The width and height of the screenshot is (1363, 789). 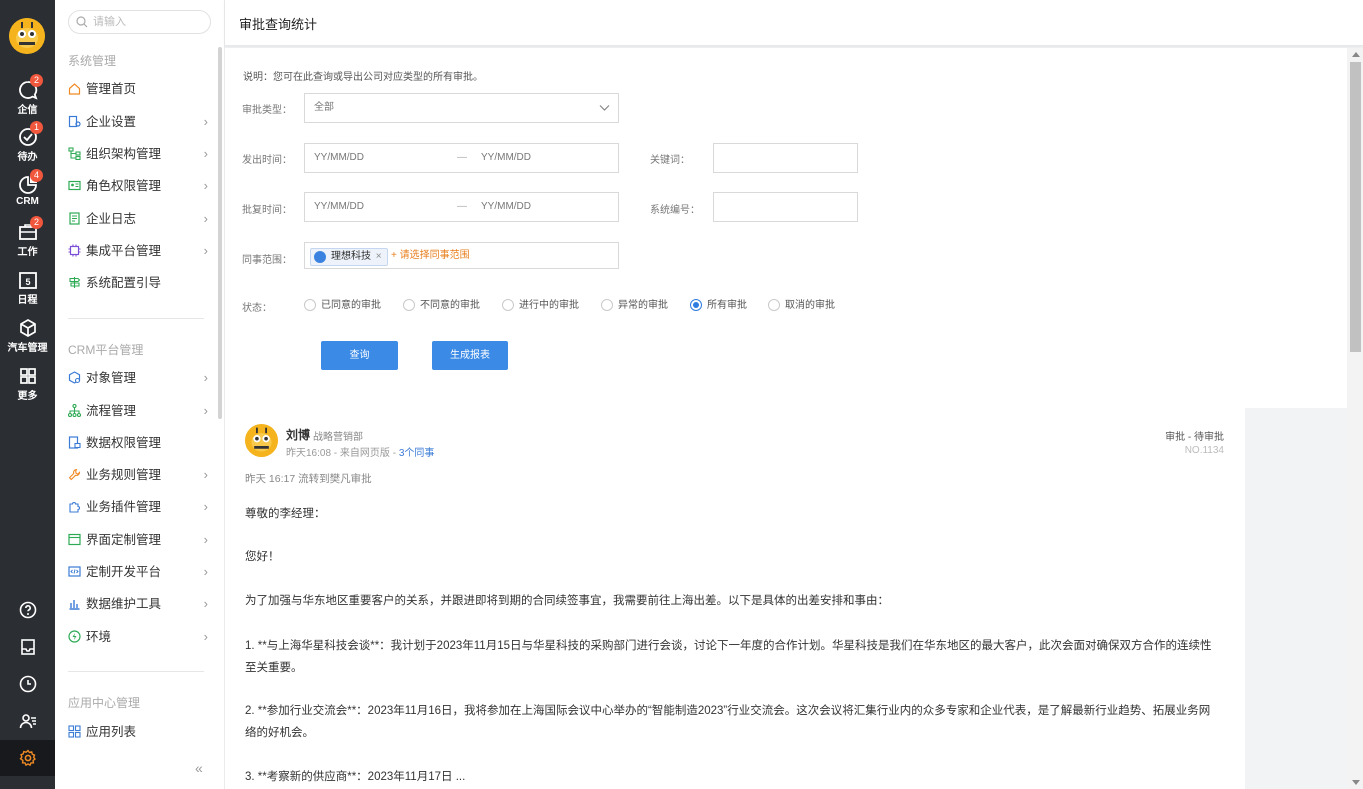 What do you see at coordinates (1356, 54) in the screenshot?
I see `scroll-up-arrow-icon` at bounding box center [1356, 54].